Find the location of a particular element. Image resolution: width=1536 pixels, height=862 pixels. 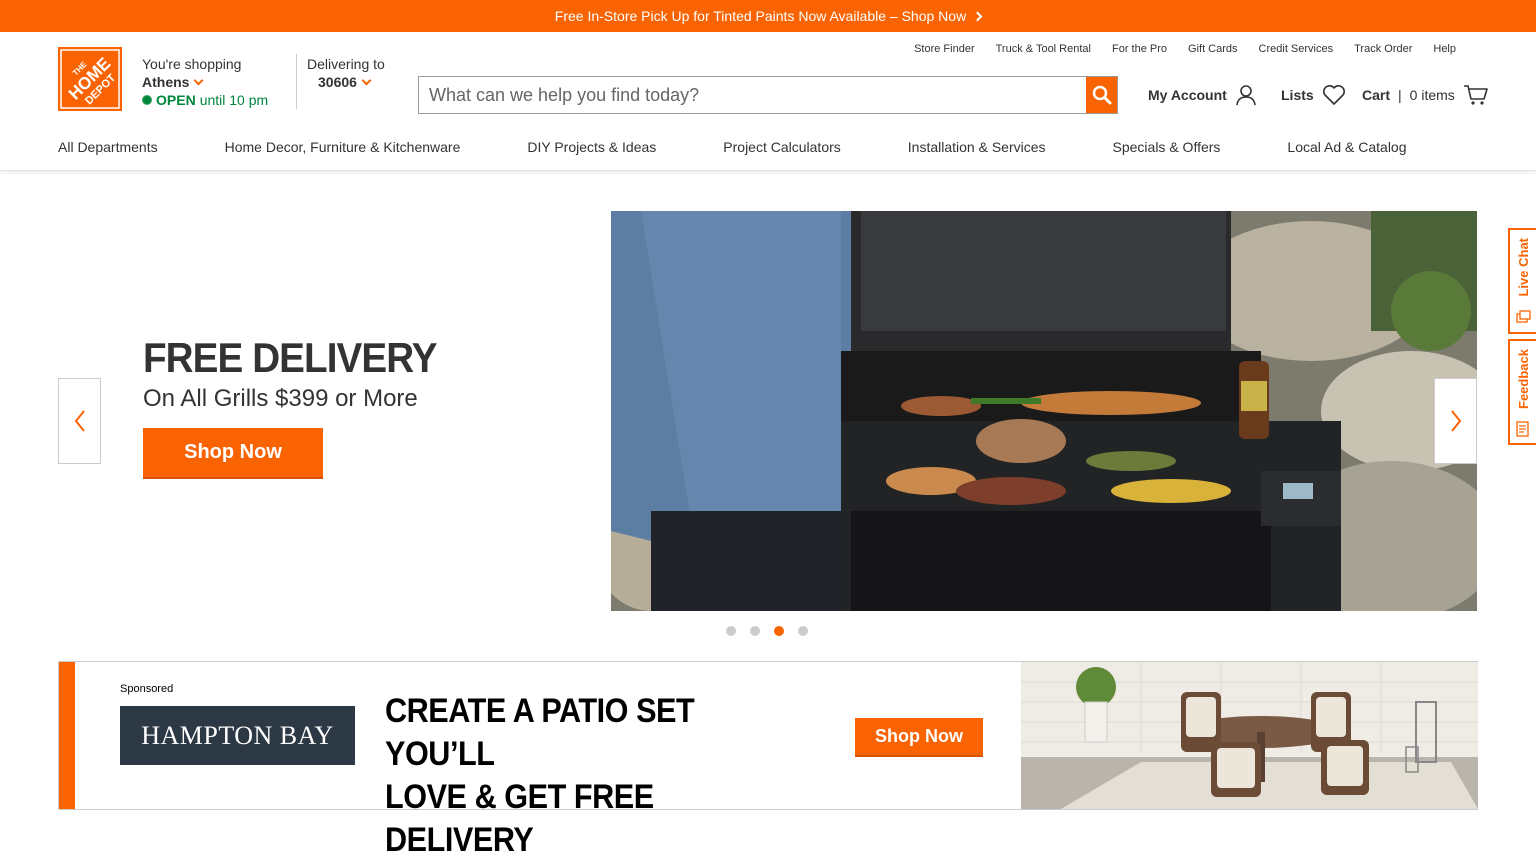

hero-title: FREE DELIVERY is located at coordinates (290, 357).